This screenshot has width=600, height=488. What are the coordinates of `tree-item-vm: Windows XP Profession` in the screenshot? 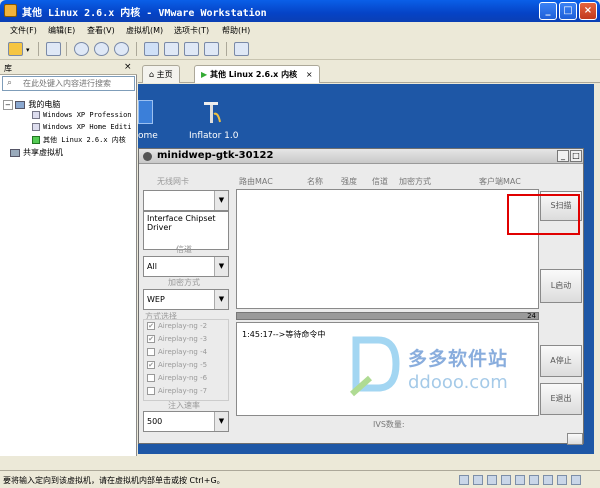 It's located at (82, 115).